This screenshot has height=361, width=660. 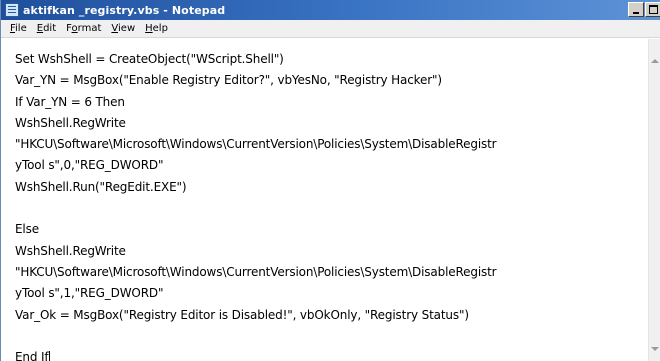 What do you see at coordinates (330, 29) in the screenshot?
I see `menu-bar: File Edit Format View Help` at bounding box center [330, 29].